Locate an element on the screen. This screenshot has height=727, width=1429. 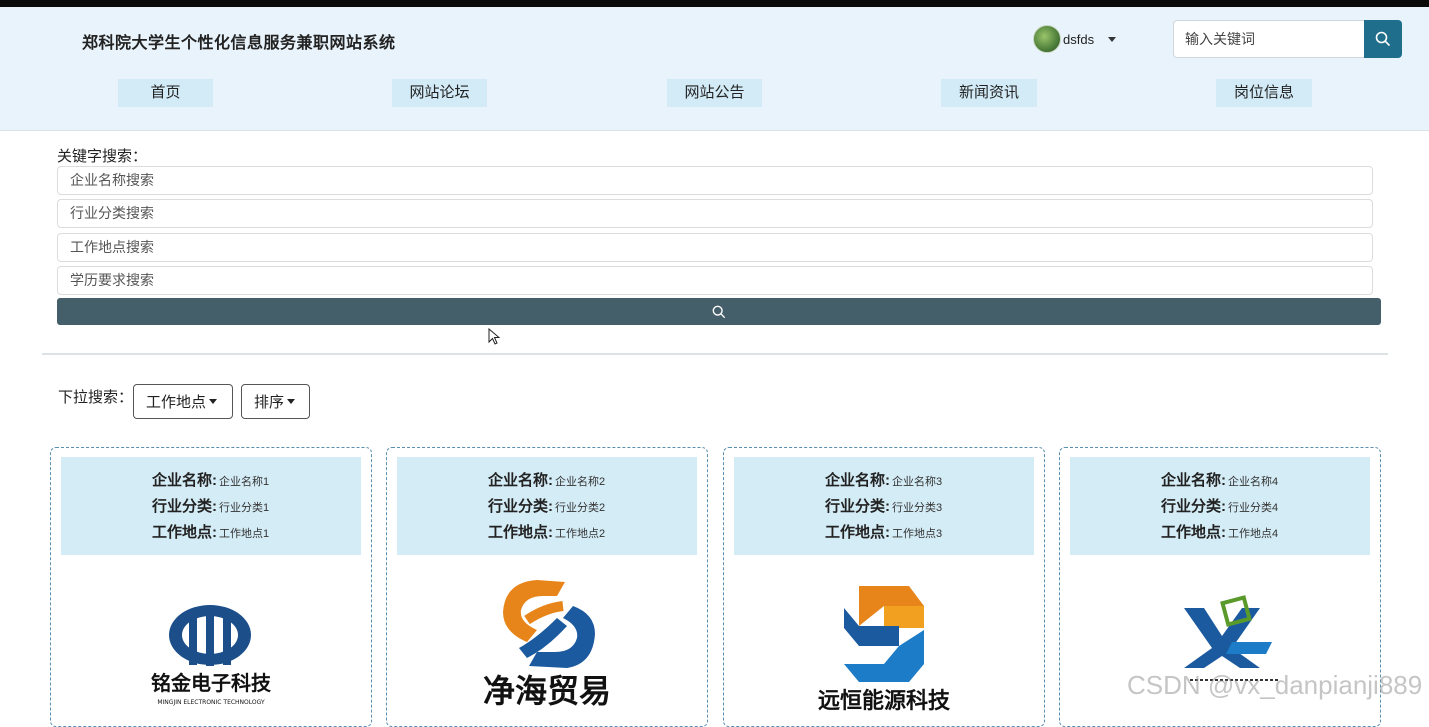
company-logo-text: 远恒能源科技 is located at coordinates (884, 701).